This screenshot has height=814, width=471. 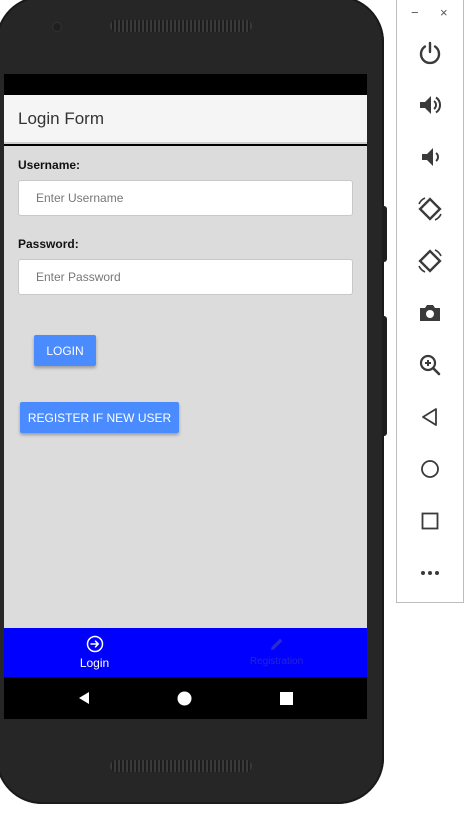 I want to click on minimize-button: −, so click(x=415, y=12).